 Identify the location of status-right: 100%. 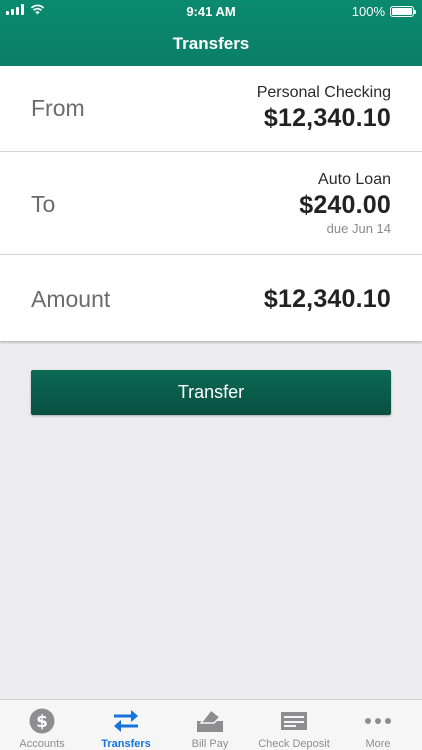
(383, 11).